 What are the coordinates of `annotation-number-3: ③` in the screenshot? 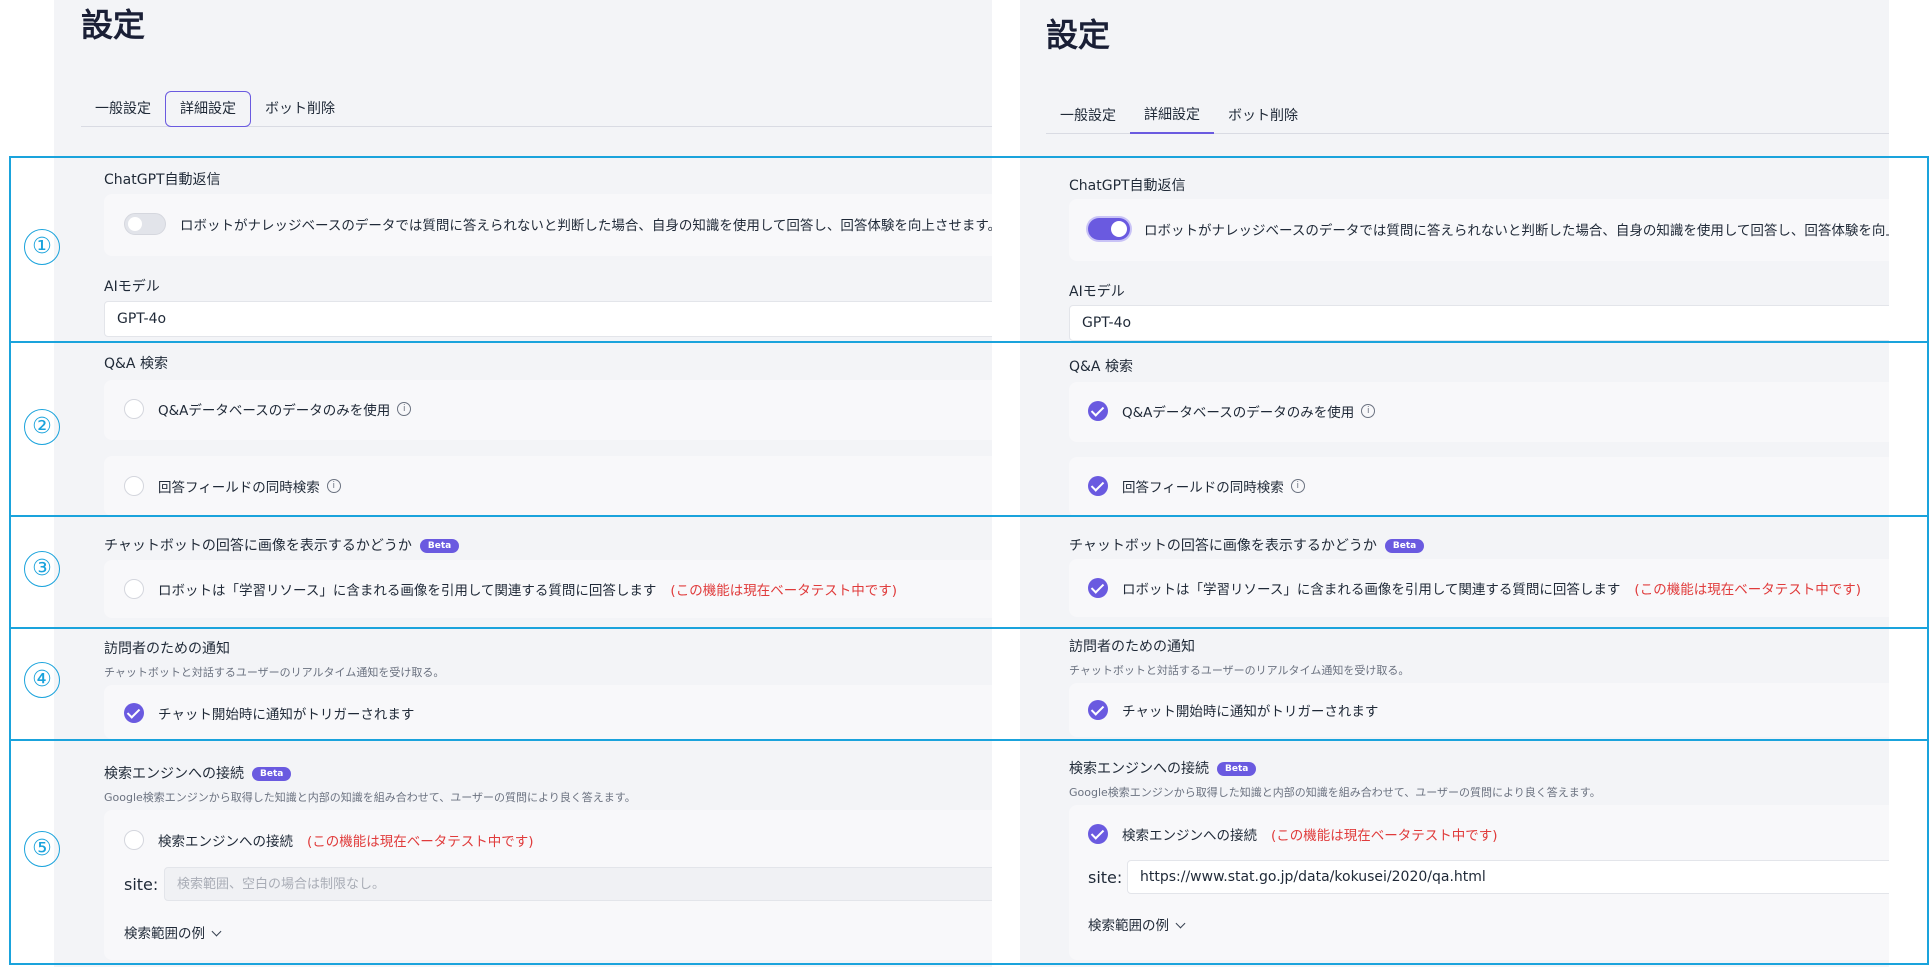 It's located at (42, 569).